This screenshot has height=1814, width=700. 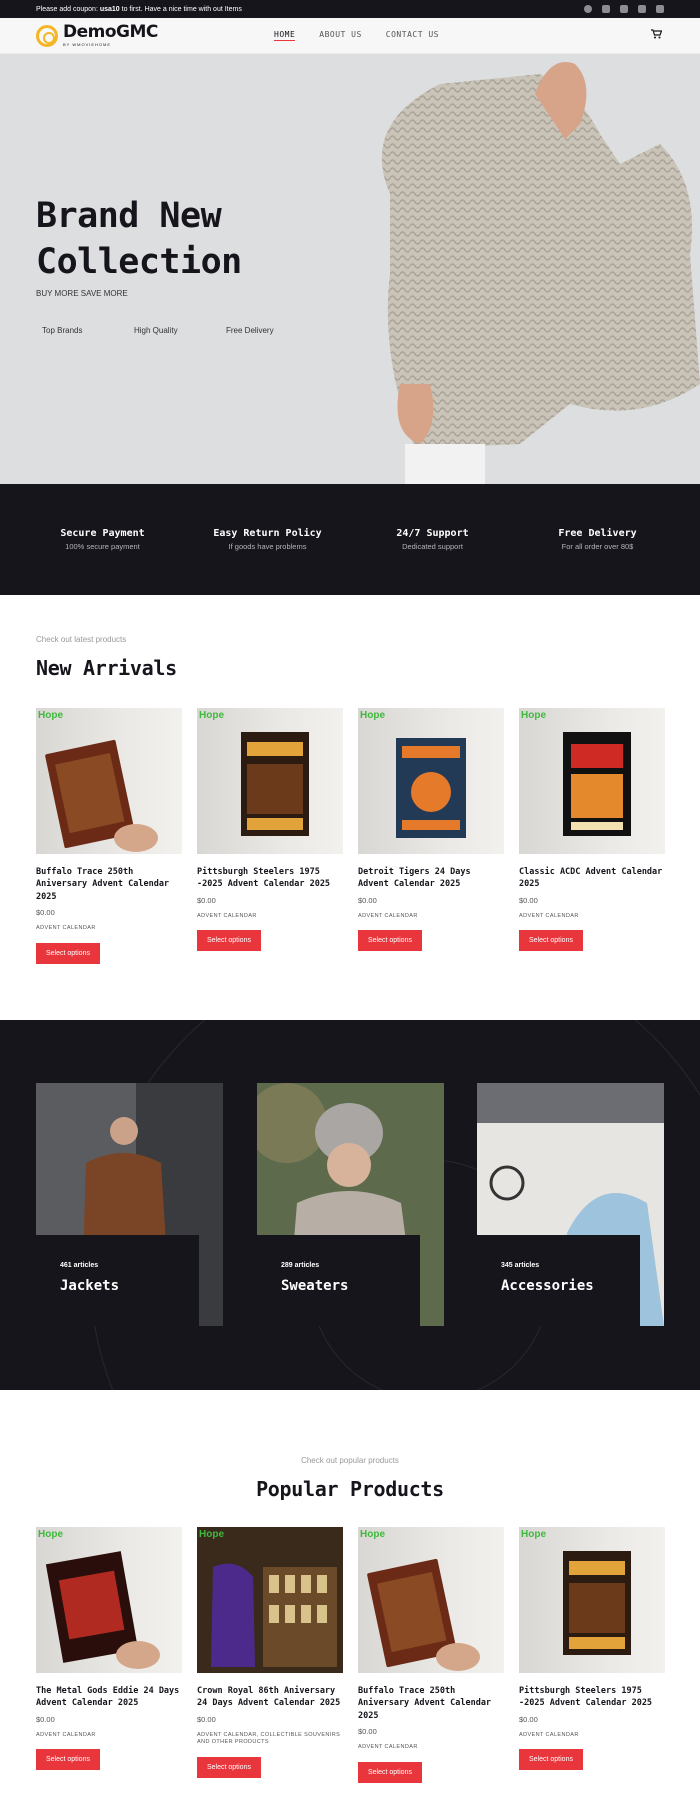 I want to click on category-name: Accessories, so click(x=558, y=1286).